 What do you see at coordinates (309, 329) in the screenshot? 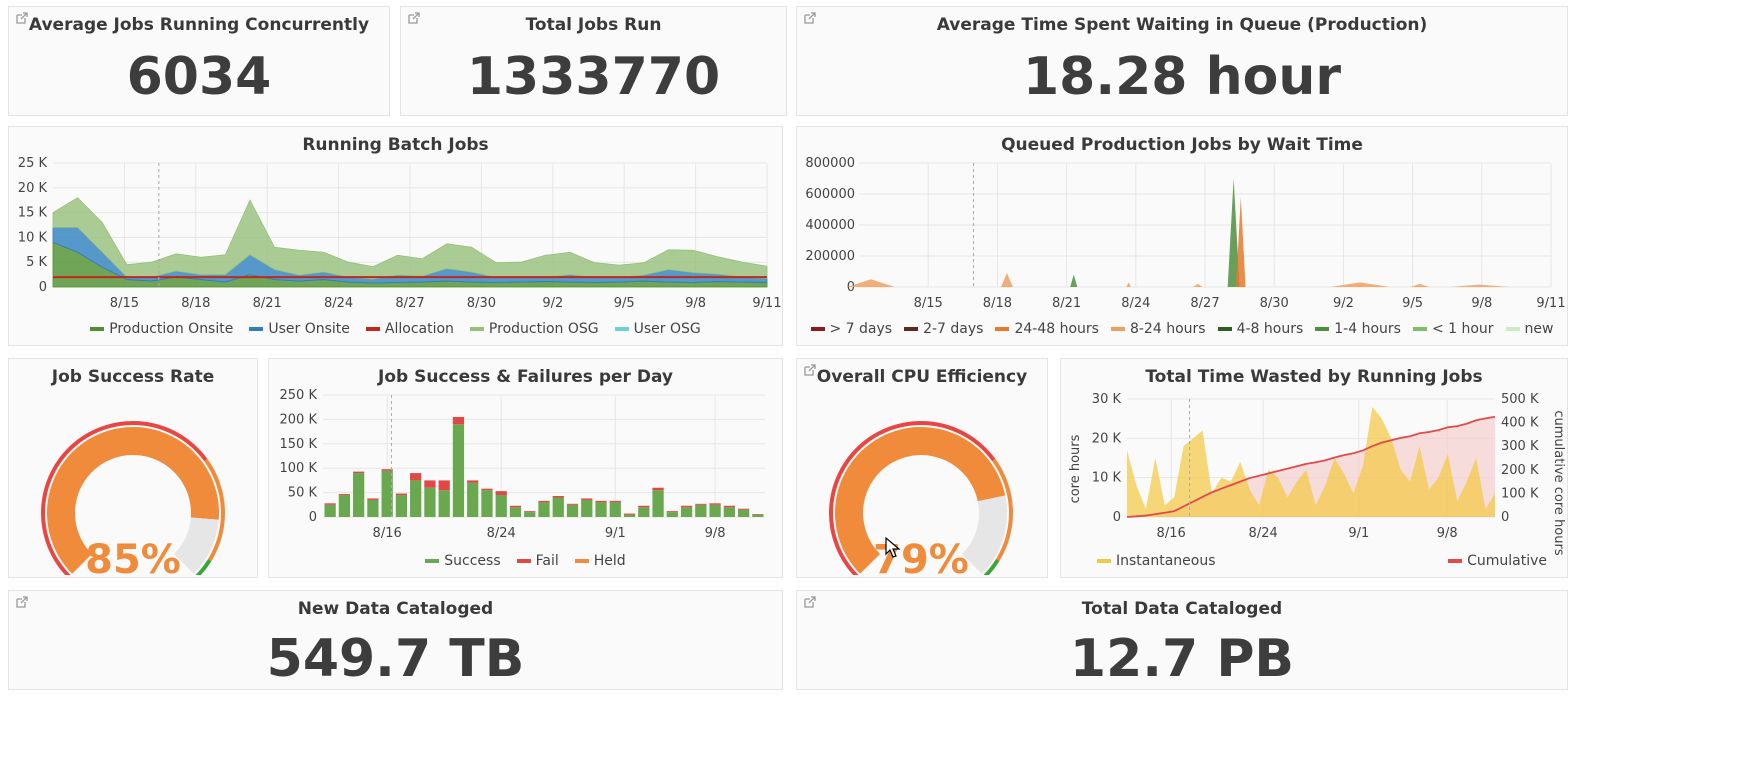
I see `legend-label: User Onsite` at bounding box center [309, 329].